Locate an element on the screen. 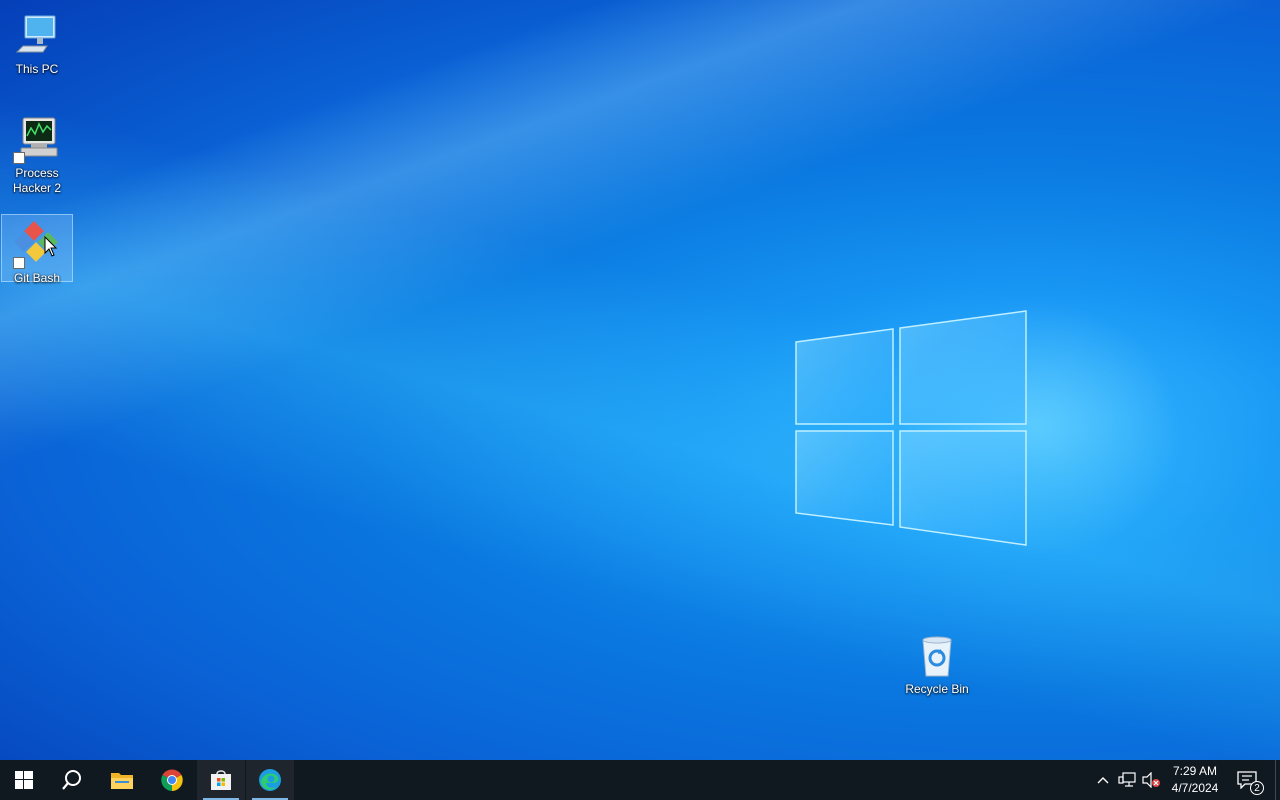  desktop-icon-recycle-bin: Recycle Bin is located at coordinates (937, 661).